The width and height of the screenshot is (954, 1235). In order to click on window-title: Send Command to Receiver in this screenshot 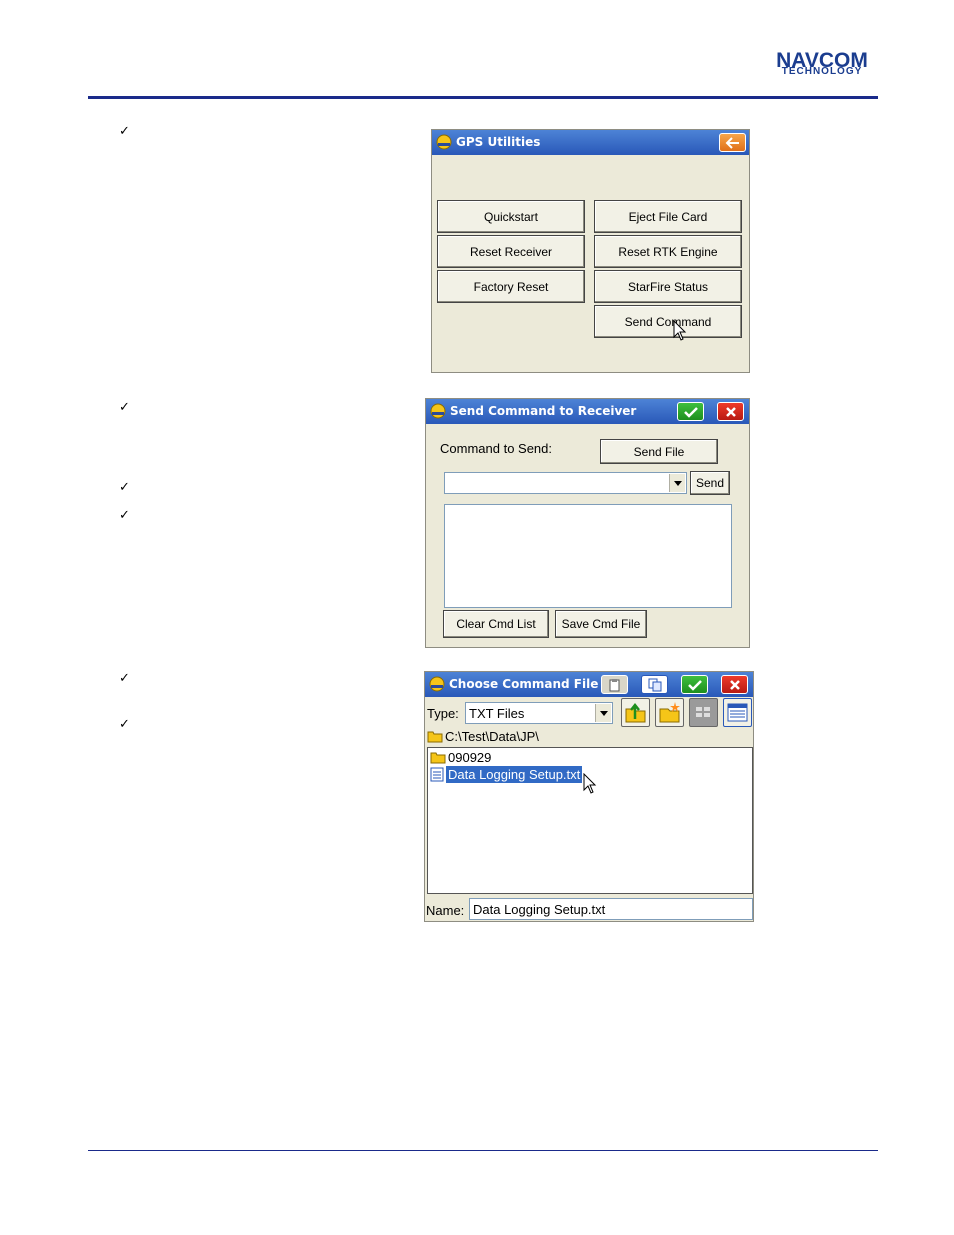, I will do `click(543, 411)`.